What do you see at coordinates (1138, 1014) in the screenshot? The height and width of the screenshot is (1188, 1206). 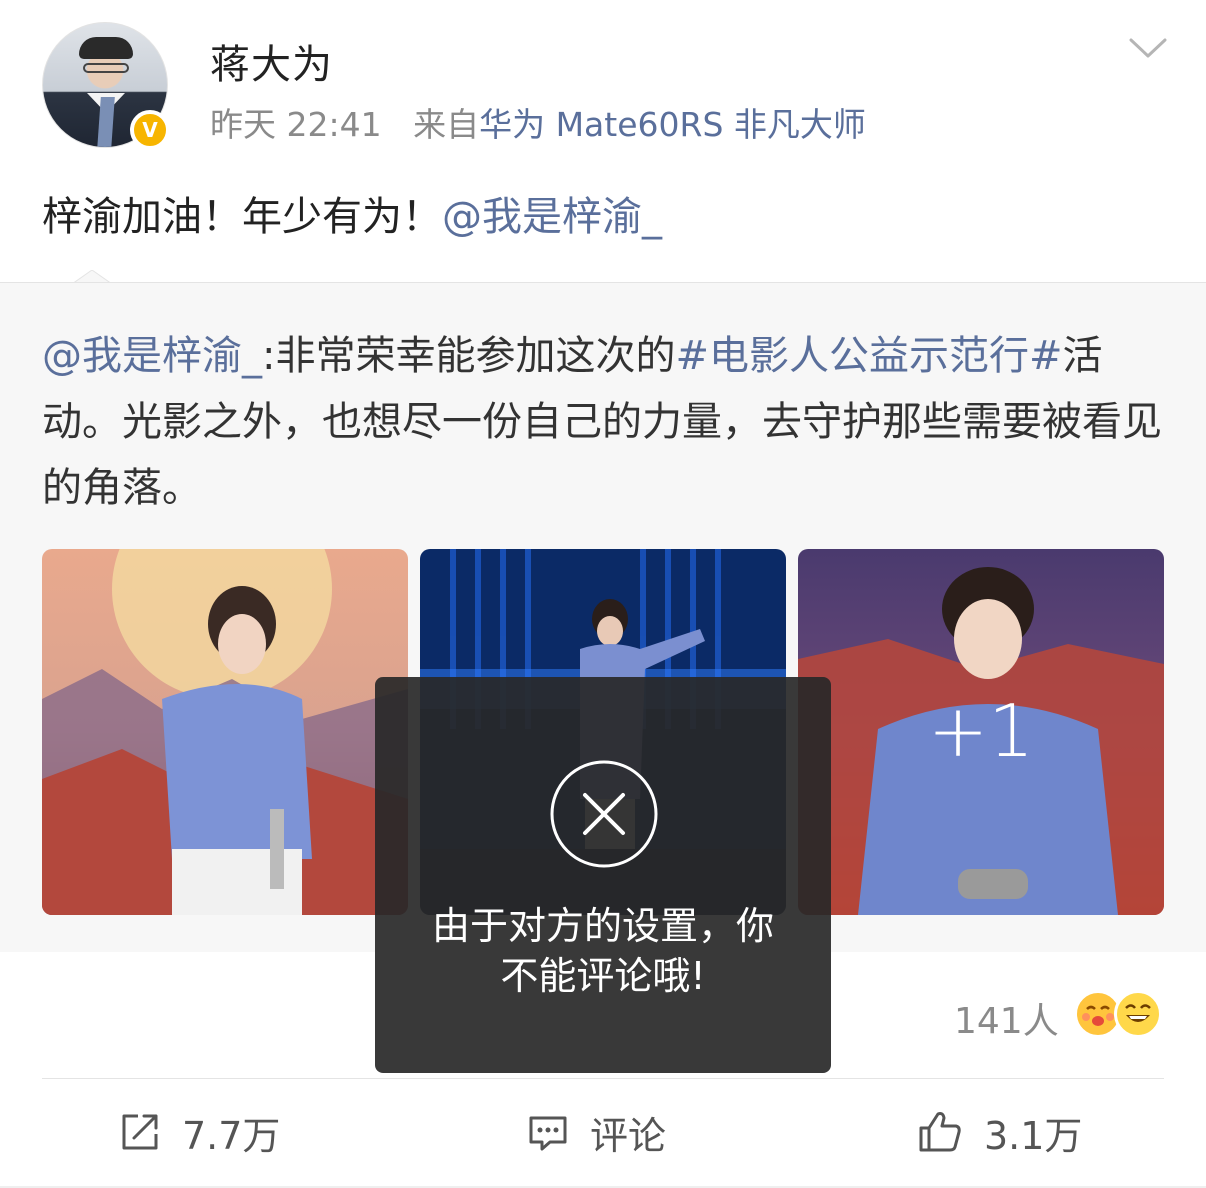 I see `emoji-laugh-icon` at bounding box center [1138, 1014].